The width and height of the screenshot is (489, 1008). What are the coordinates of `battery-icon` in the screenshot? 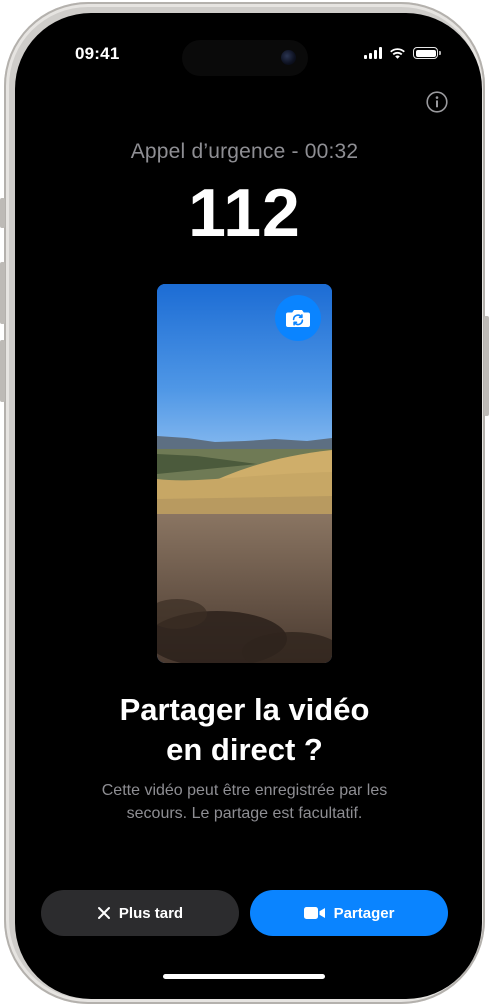 It's located at (427, 53).